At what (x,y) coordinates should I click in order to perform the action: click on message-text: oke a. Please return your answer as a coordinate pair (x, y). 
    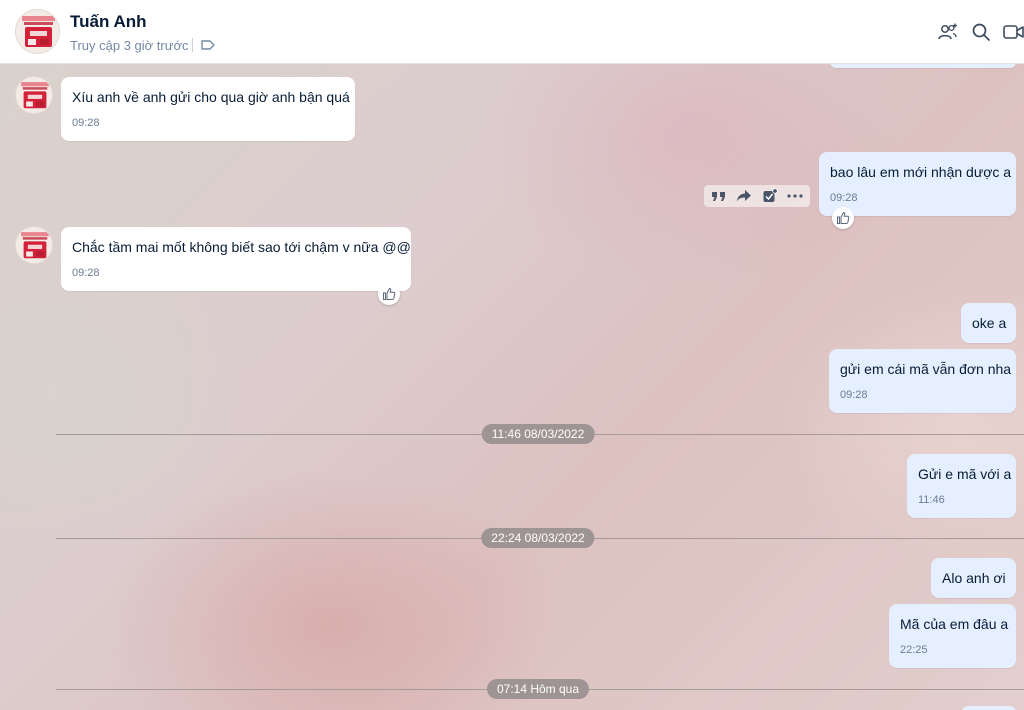
    Looking at the image, I should click on (989, 323).